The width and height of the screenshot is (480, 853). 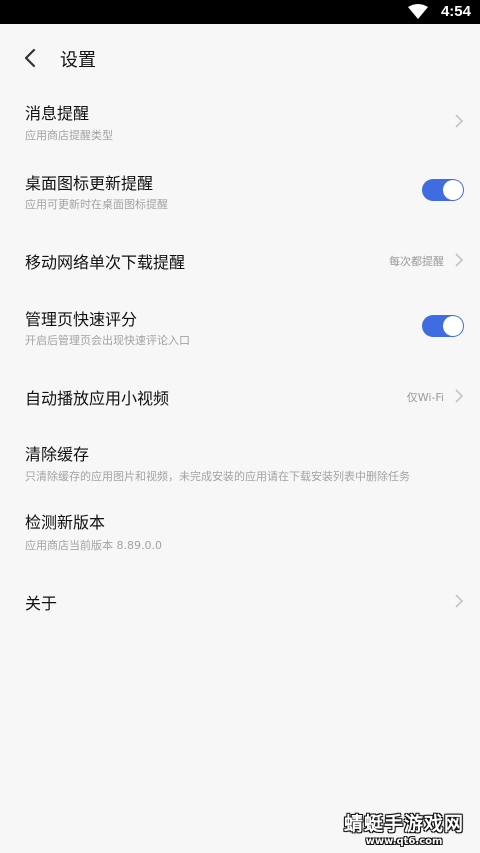 What do you see at coordinates (455, 11) in the screenshot?
I see `status-time: 4:54` at bounding box center [455, 11].